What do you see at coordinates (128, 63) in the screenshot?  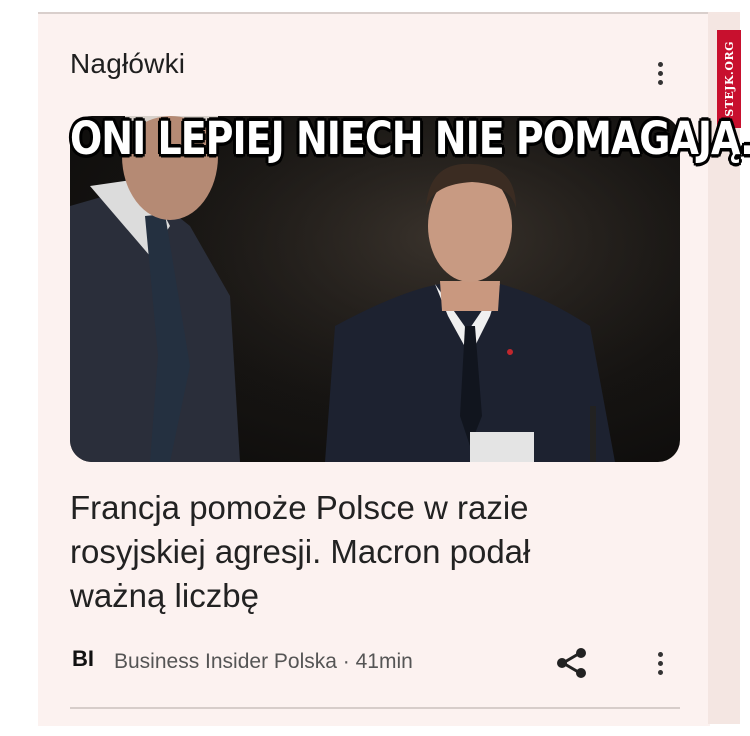 I see `section-title: Nagłówki` at bounding box center [128, 63].